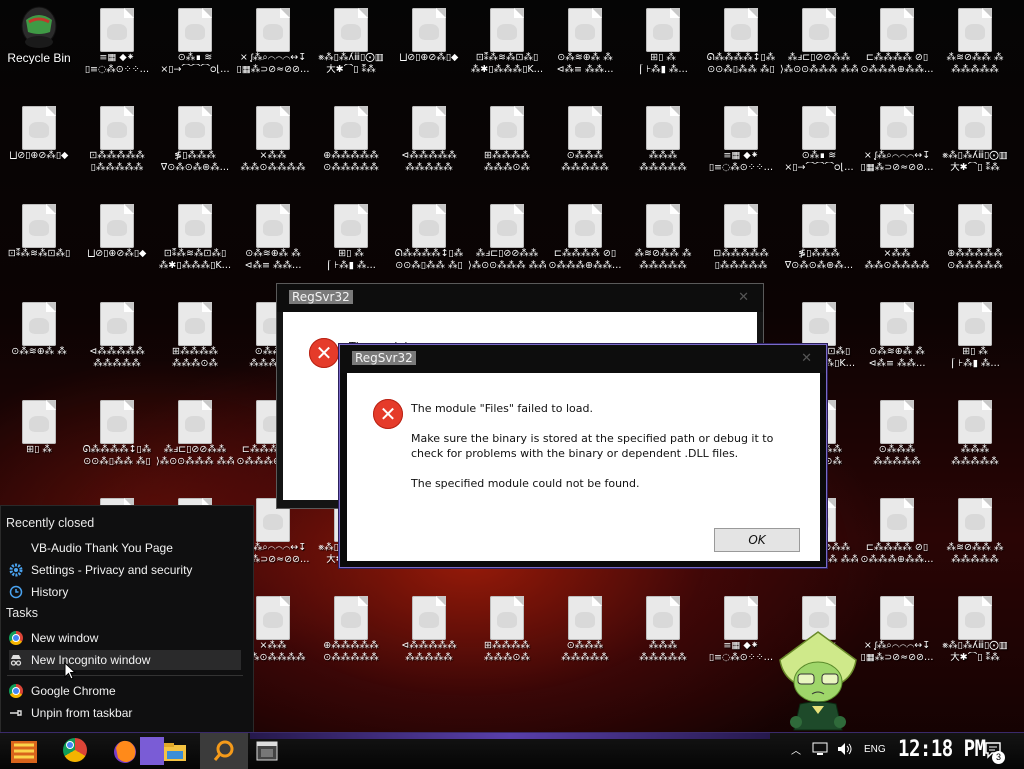  Describe the element at coordinates (39, 438) in the screenshot. I see `desktop-file-icon: ⊞▯ ⁂` at that location.